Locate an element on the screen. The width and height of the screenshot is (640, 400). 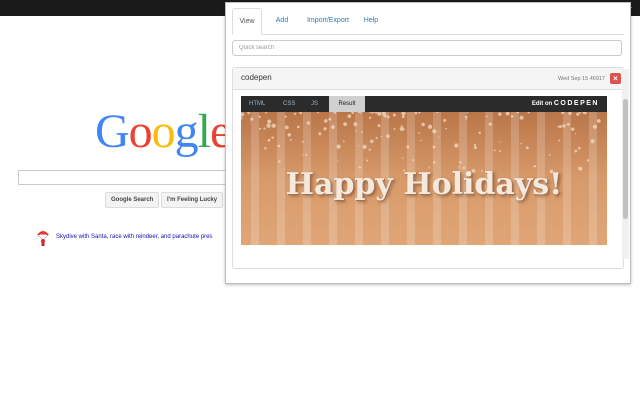
codepen-tab-result: Result is located at coordinates (347, 104).